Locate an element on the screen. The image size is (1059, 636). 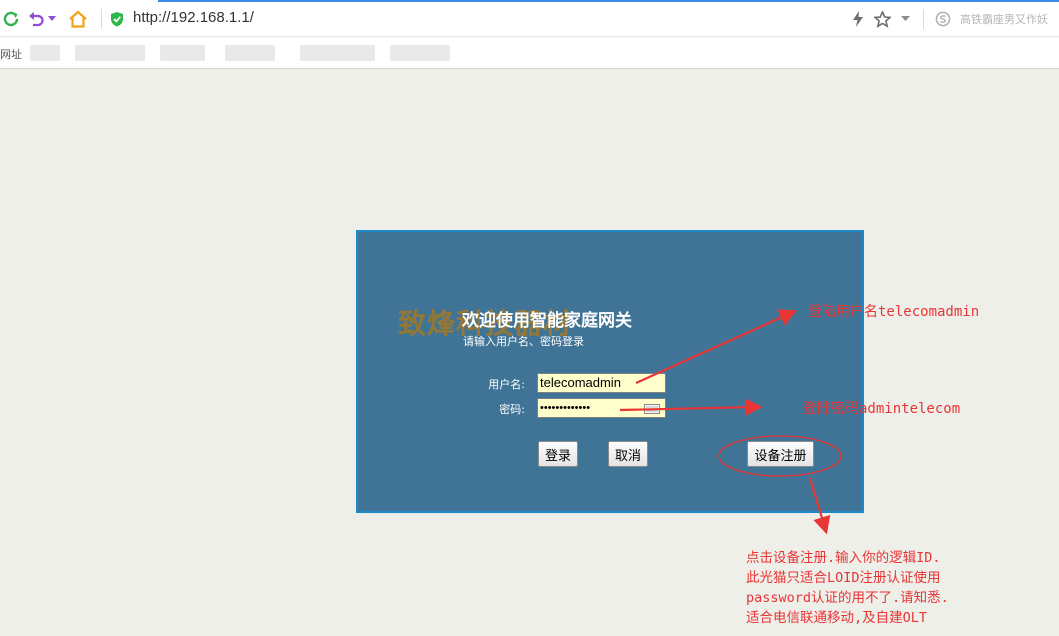
secure-shield-icon is located at coordinates (117, 19).